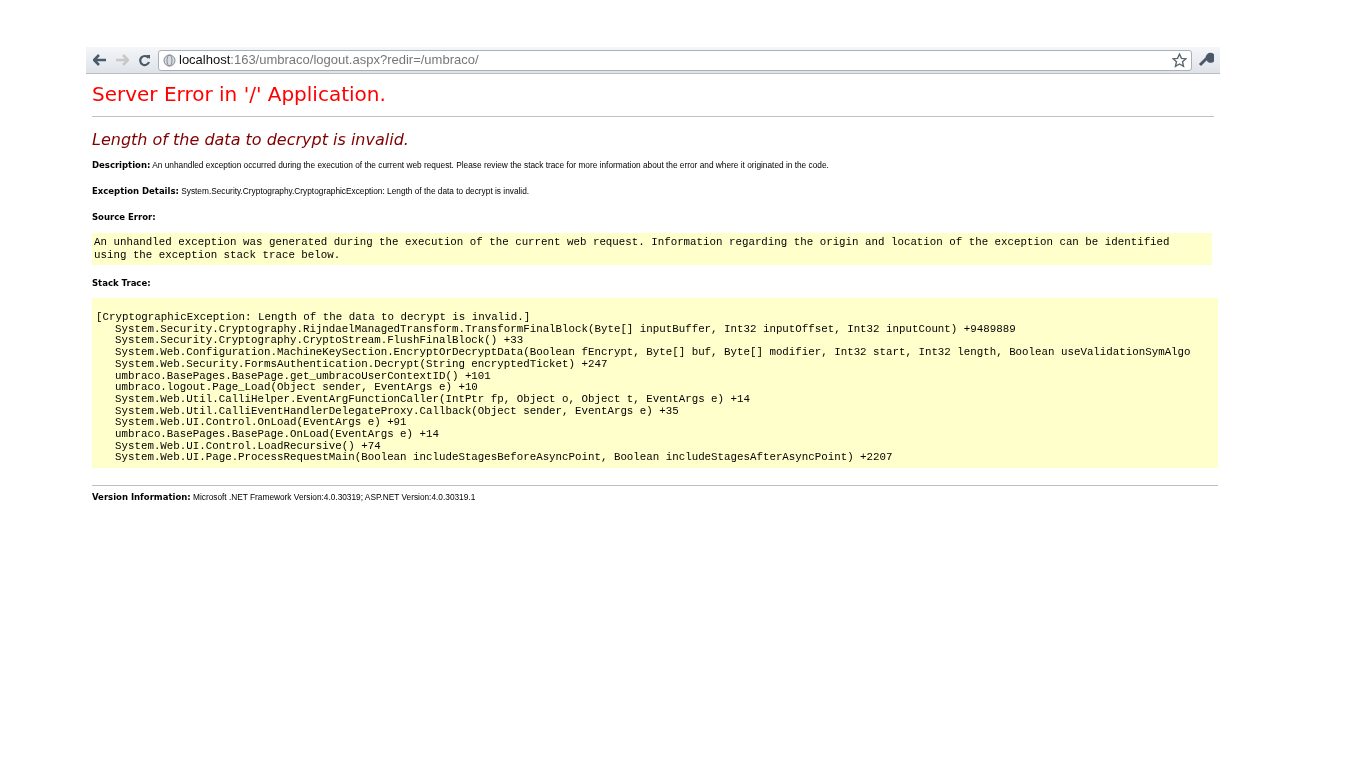 This screenshot has width=1360, height=768. What do you see at coordinates (169, 60) in the screenshot?
I see `globe-icon` at bounding box center [169, 60].